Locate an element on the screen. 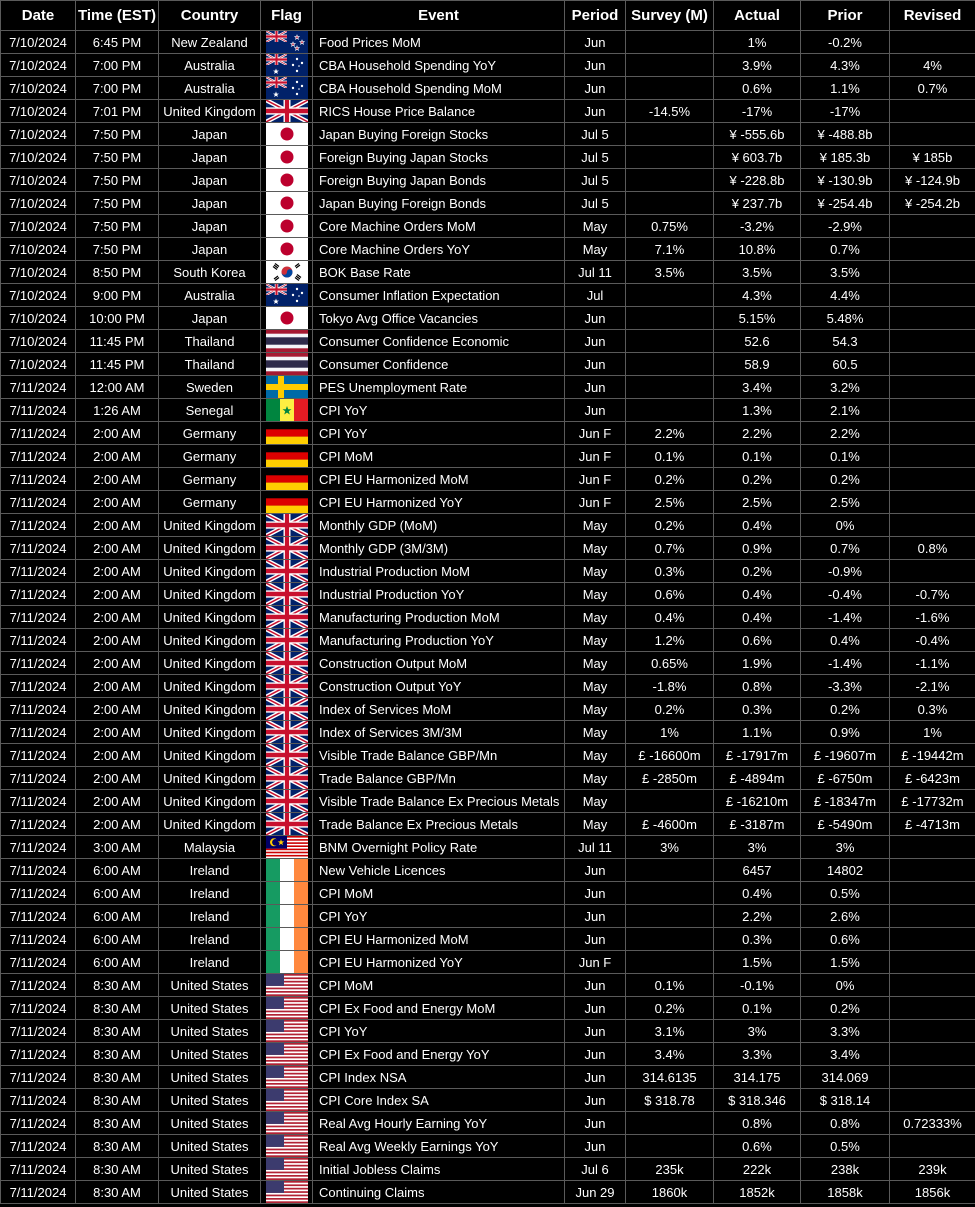 Image resolution: width=975 pixels, height=1207 pixels. survey-cell: 2.5% is located at coordinates (669, 502).